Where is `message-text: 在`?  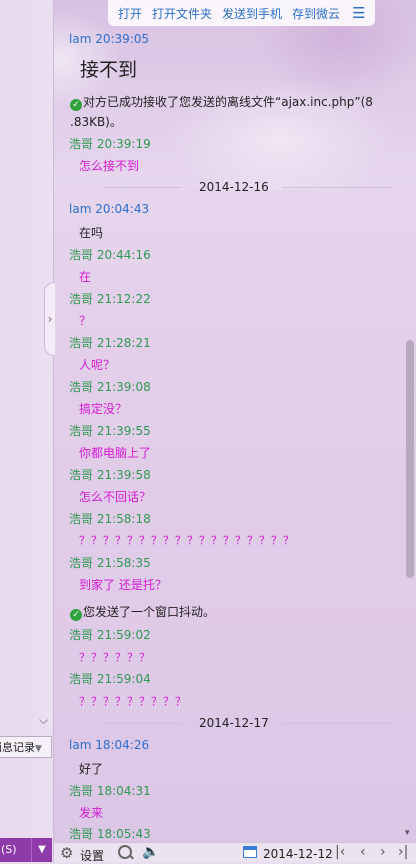 message-text: 在 is located at coordinates (85, 277).